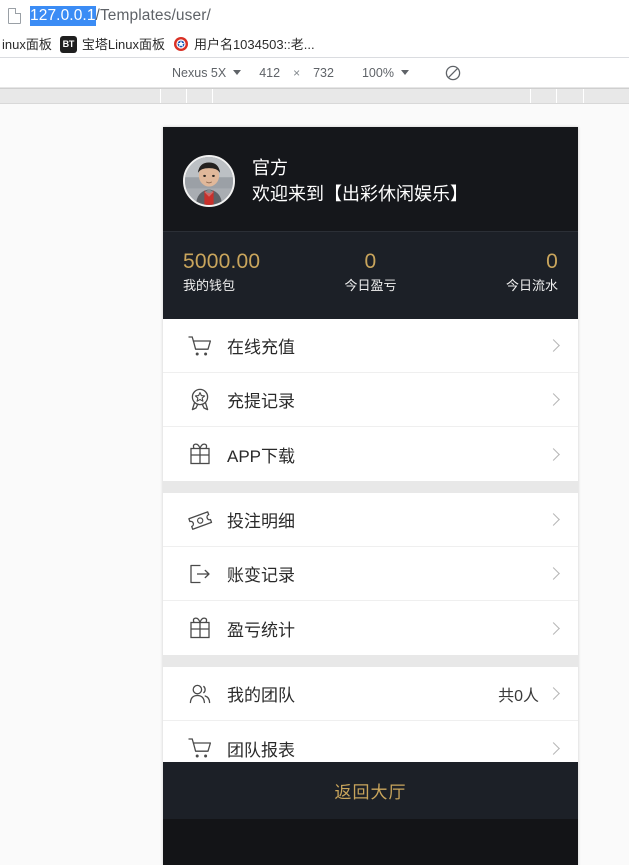  Describe the element at coordinates (123, 44) in the screenshot. I see `bookmark-label: 宝塔Linux面板` at that location.